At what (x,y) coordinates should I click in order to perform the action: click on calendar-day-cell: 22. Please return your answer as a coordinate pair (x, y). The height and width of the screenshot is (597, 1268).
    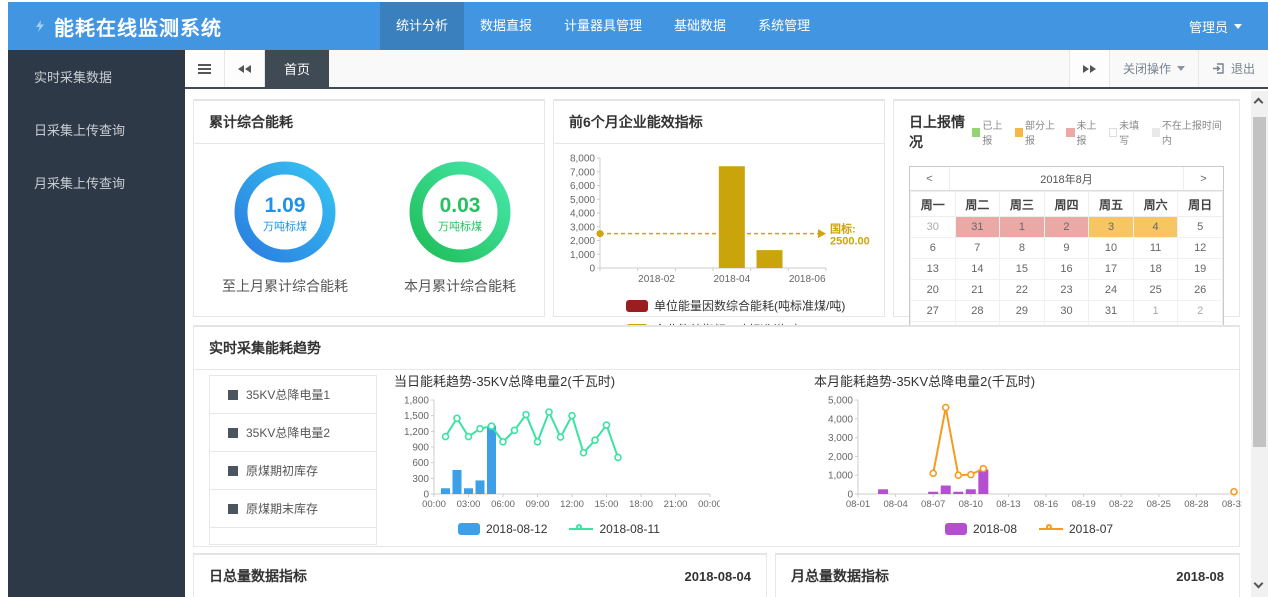
    Looking at the image, I should click on (1022, 290).